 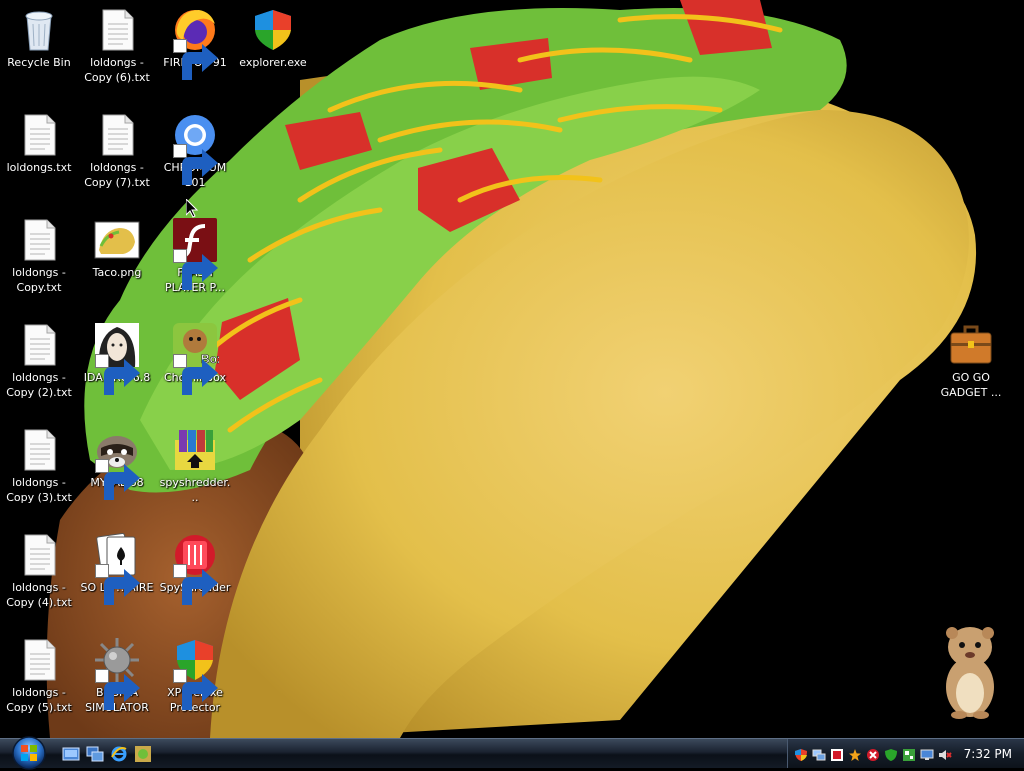 What do you see at coordinates (95, 754) in the screenshot?
I see `switch-windows-icon` at bounding box center [95, 754].